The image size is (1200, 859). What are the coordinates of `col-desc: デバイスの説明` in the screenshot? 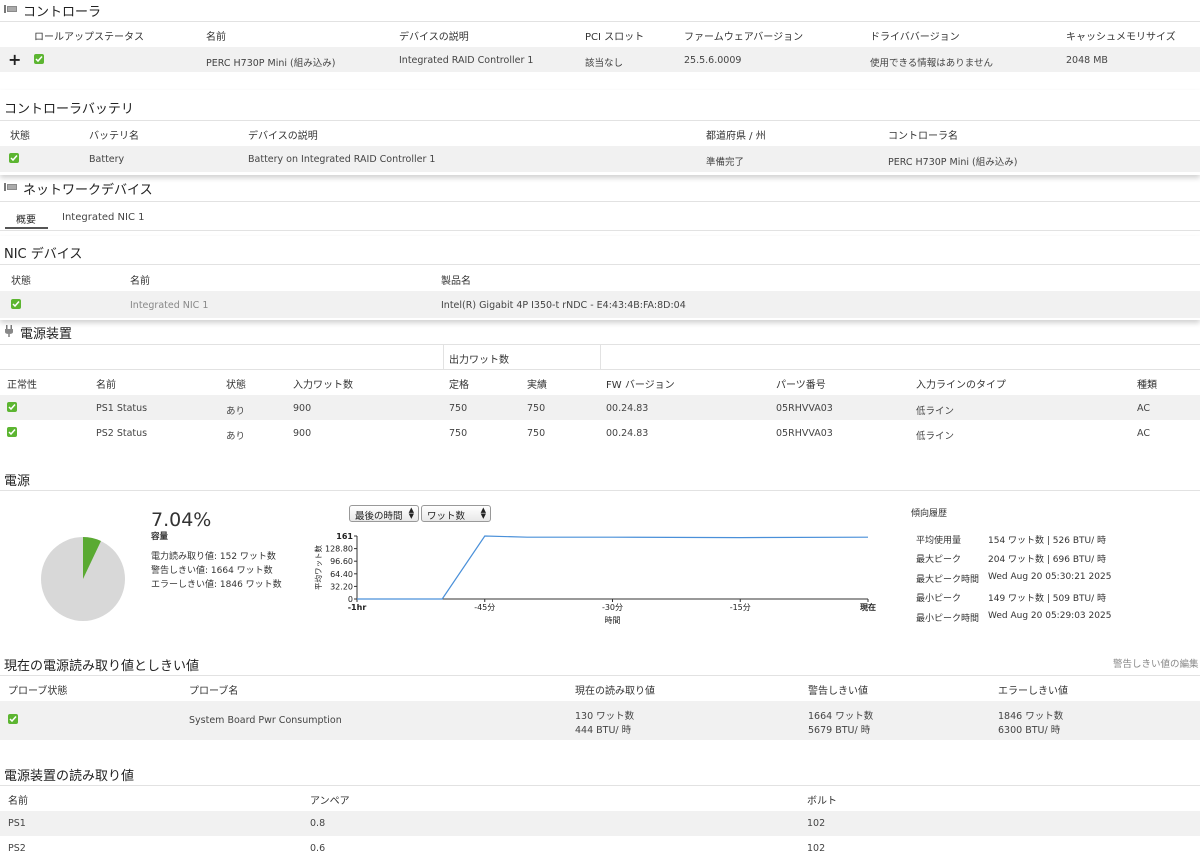 It's located at (434, 37).